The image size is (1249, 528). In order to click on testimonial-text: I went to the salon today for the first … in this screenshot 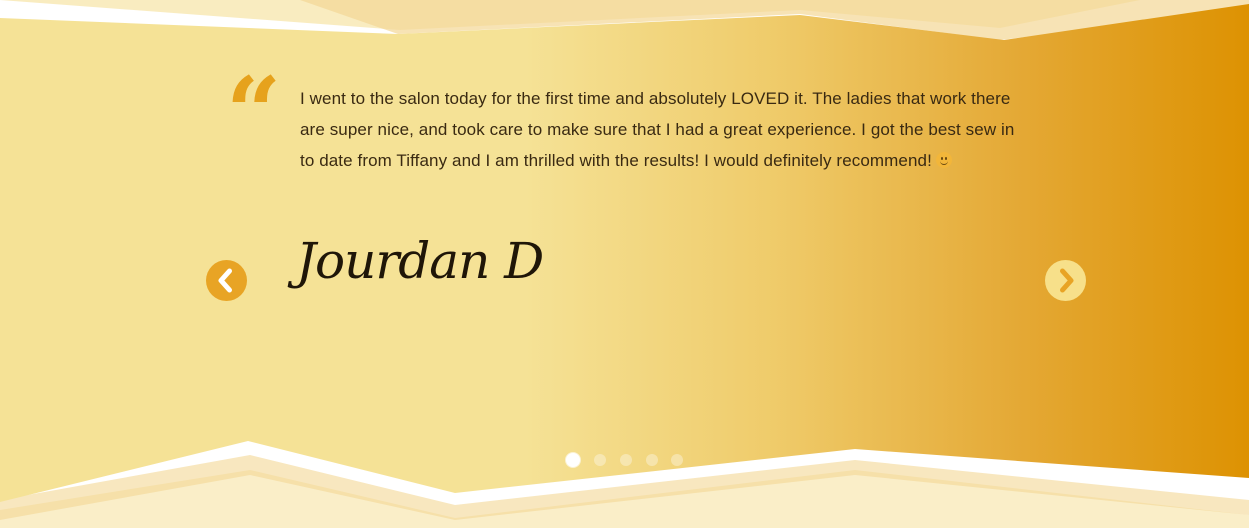, I will do `click(665, 129)`.